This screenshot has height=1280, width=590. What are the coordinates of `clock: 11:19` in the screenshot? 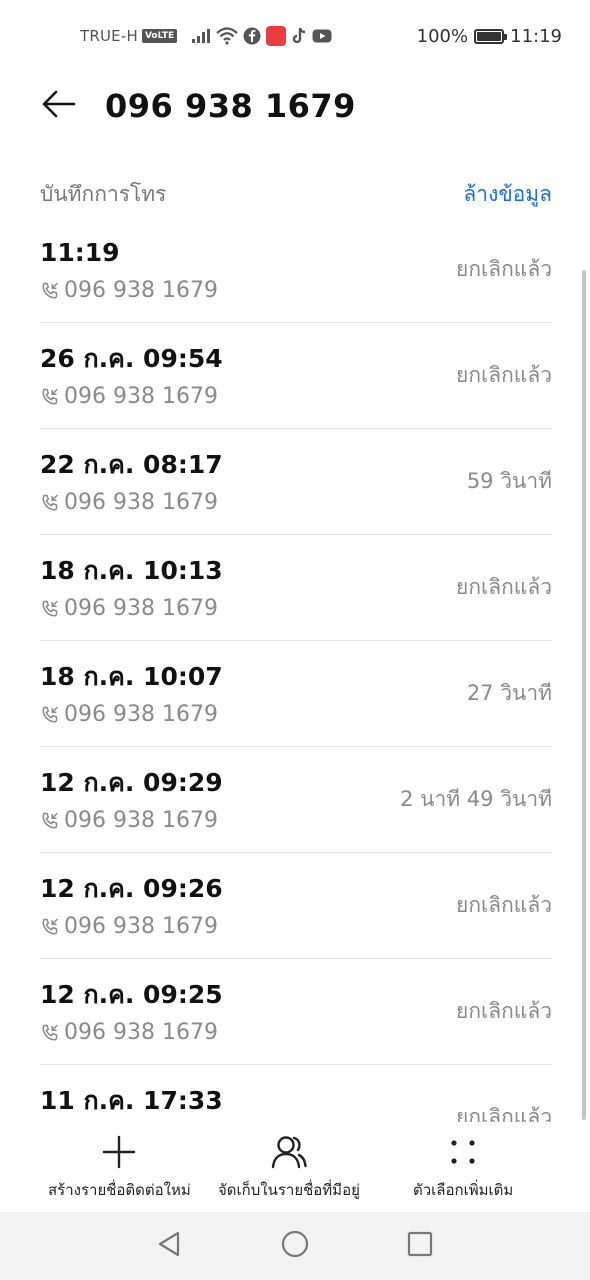 It's located at (536, 36).